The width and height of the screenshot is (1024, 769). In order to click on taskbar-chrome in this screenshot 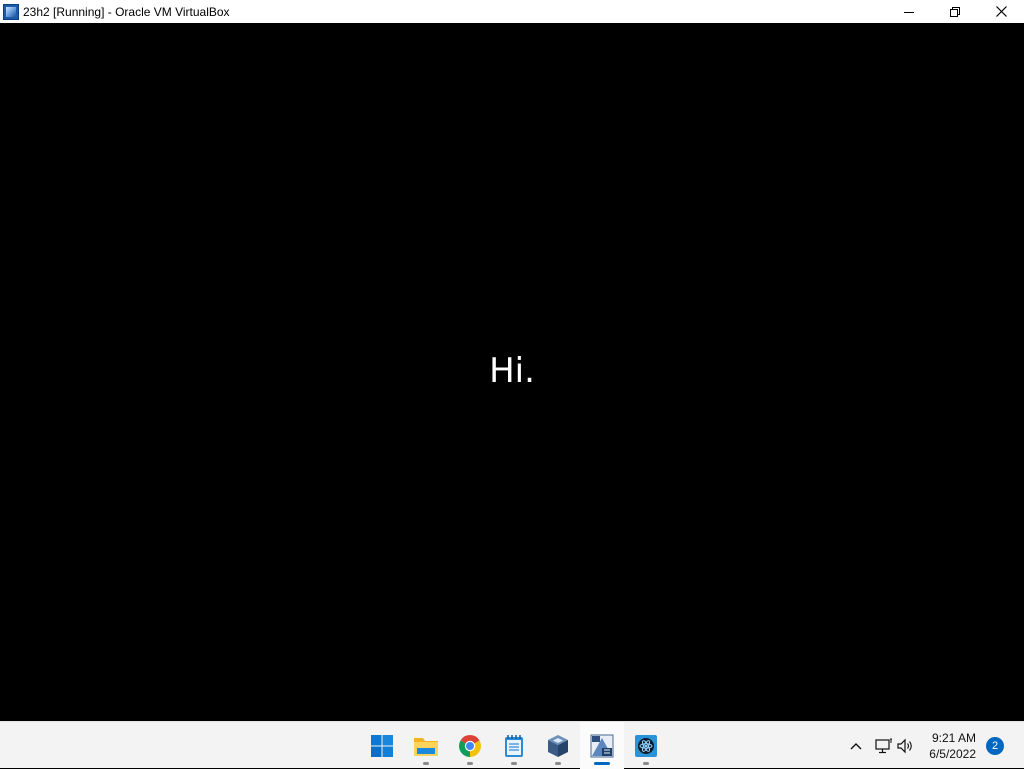, I will do `click(470, 745)`.